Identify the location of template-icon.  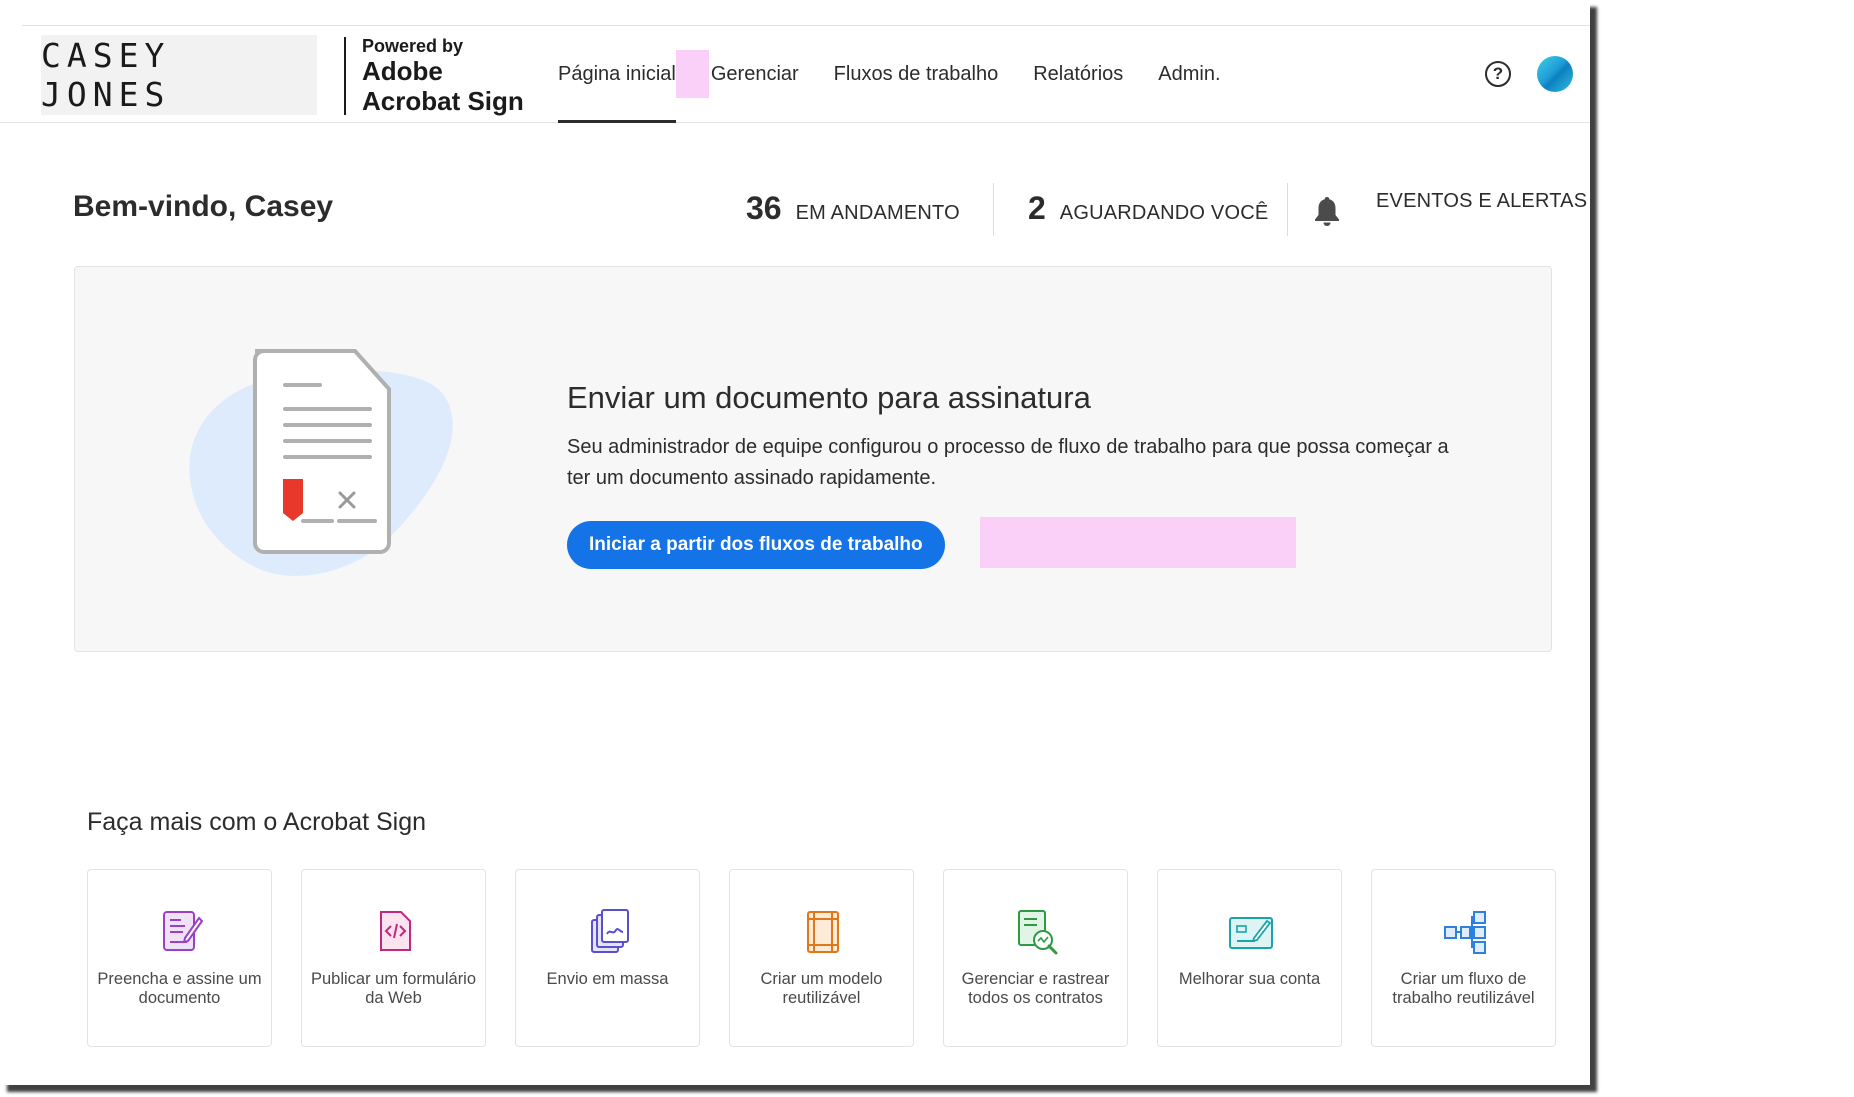
(823, 932).